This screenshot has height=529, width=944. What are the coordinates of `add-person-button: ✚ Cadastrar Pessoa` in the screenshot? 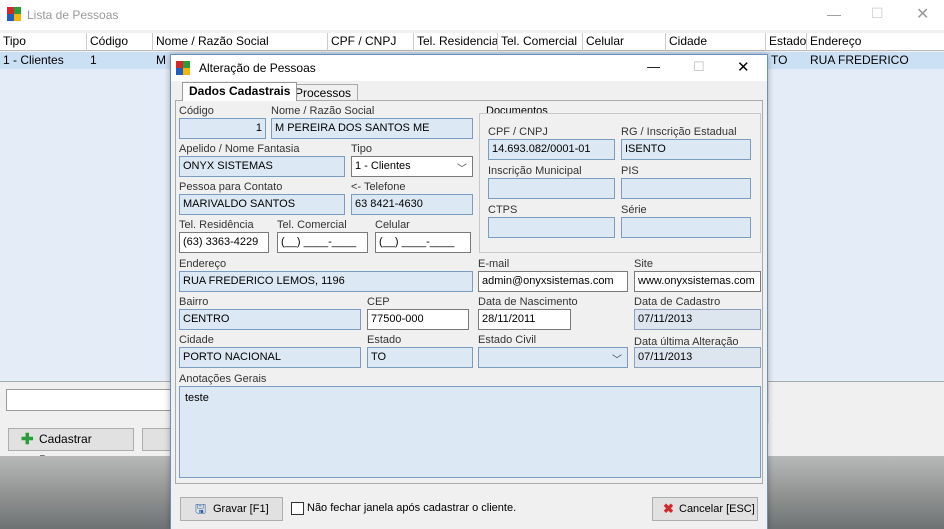 It's located at (71, 447).